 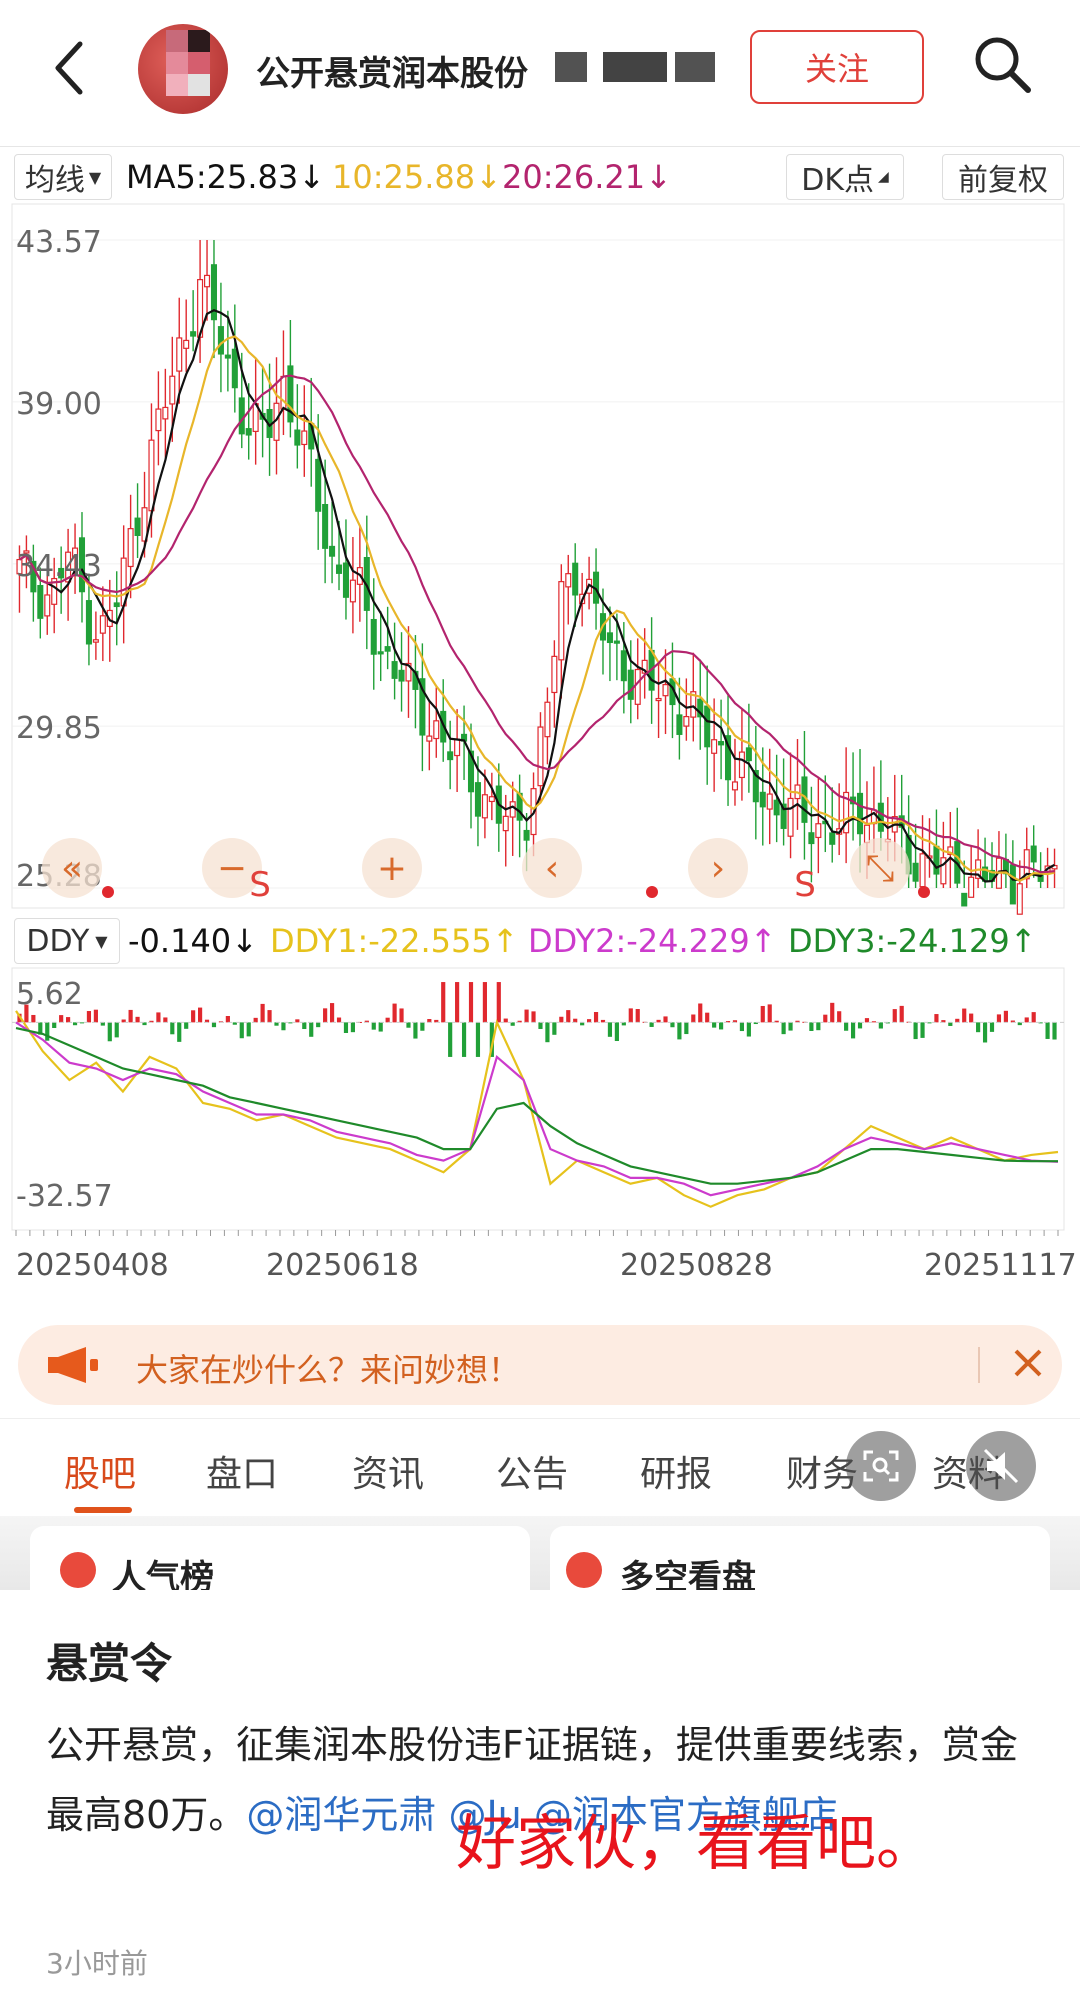 I want to click on ma-type-label: 均线, so click(x=54, y=180).